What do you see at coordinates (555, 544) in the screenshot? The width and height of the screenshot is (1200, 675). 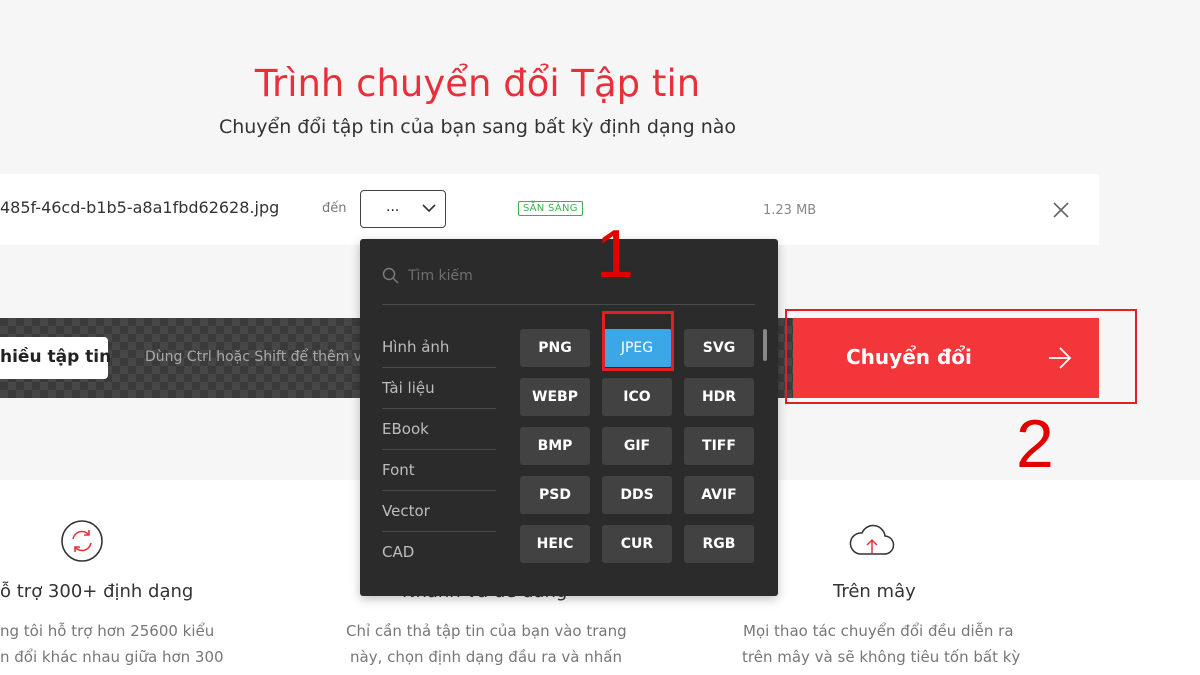 I see `format-option-heic: HEIC` at bounding box center [555, 544].